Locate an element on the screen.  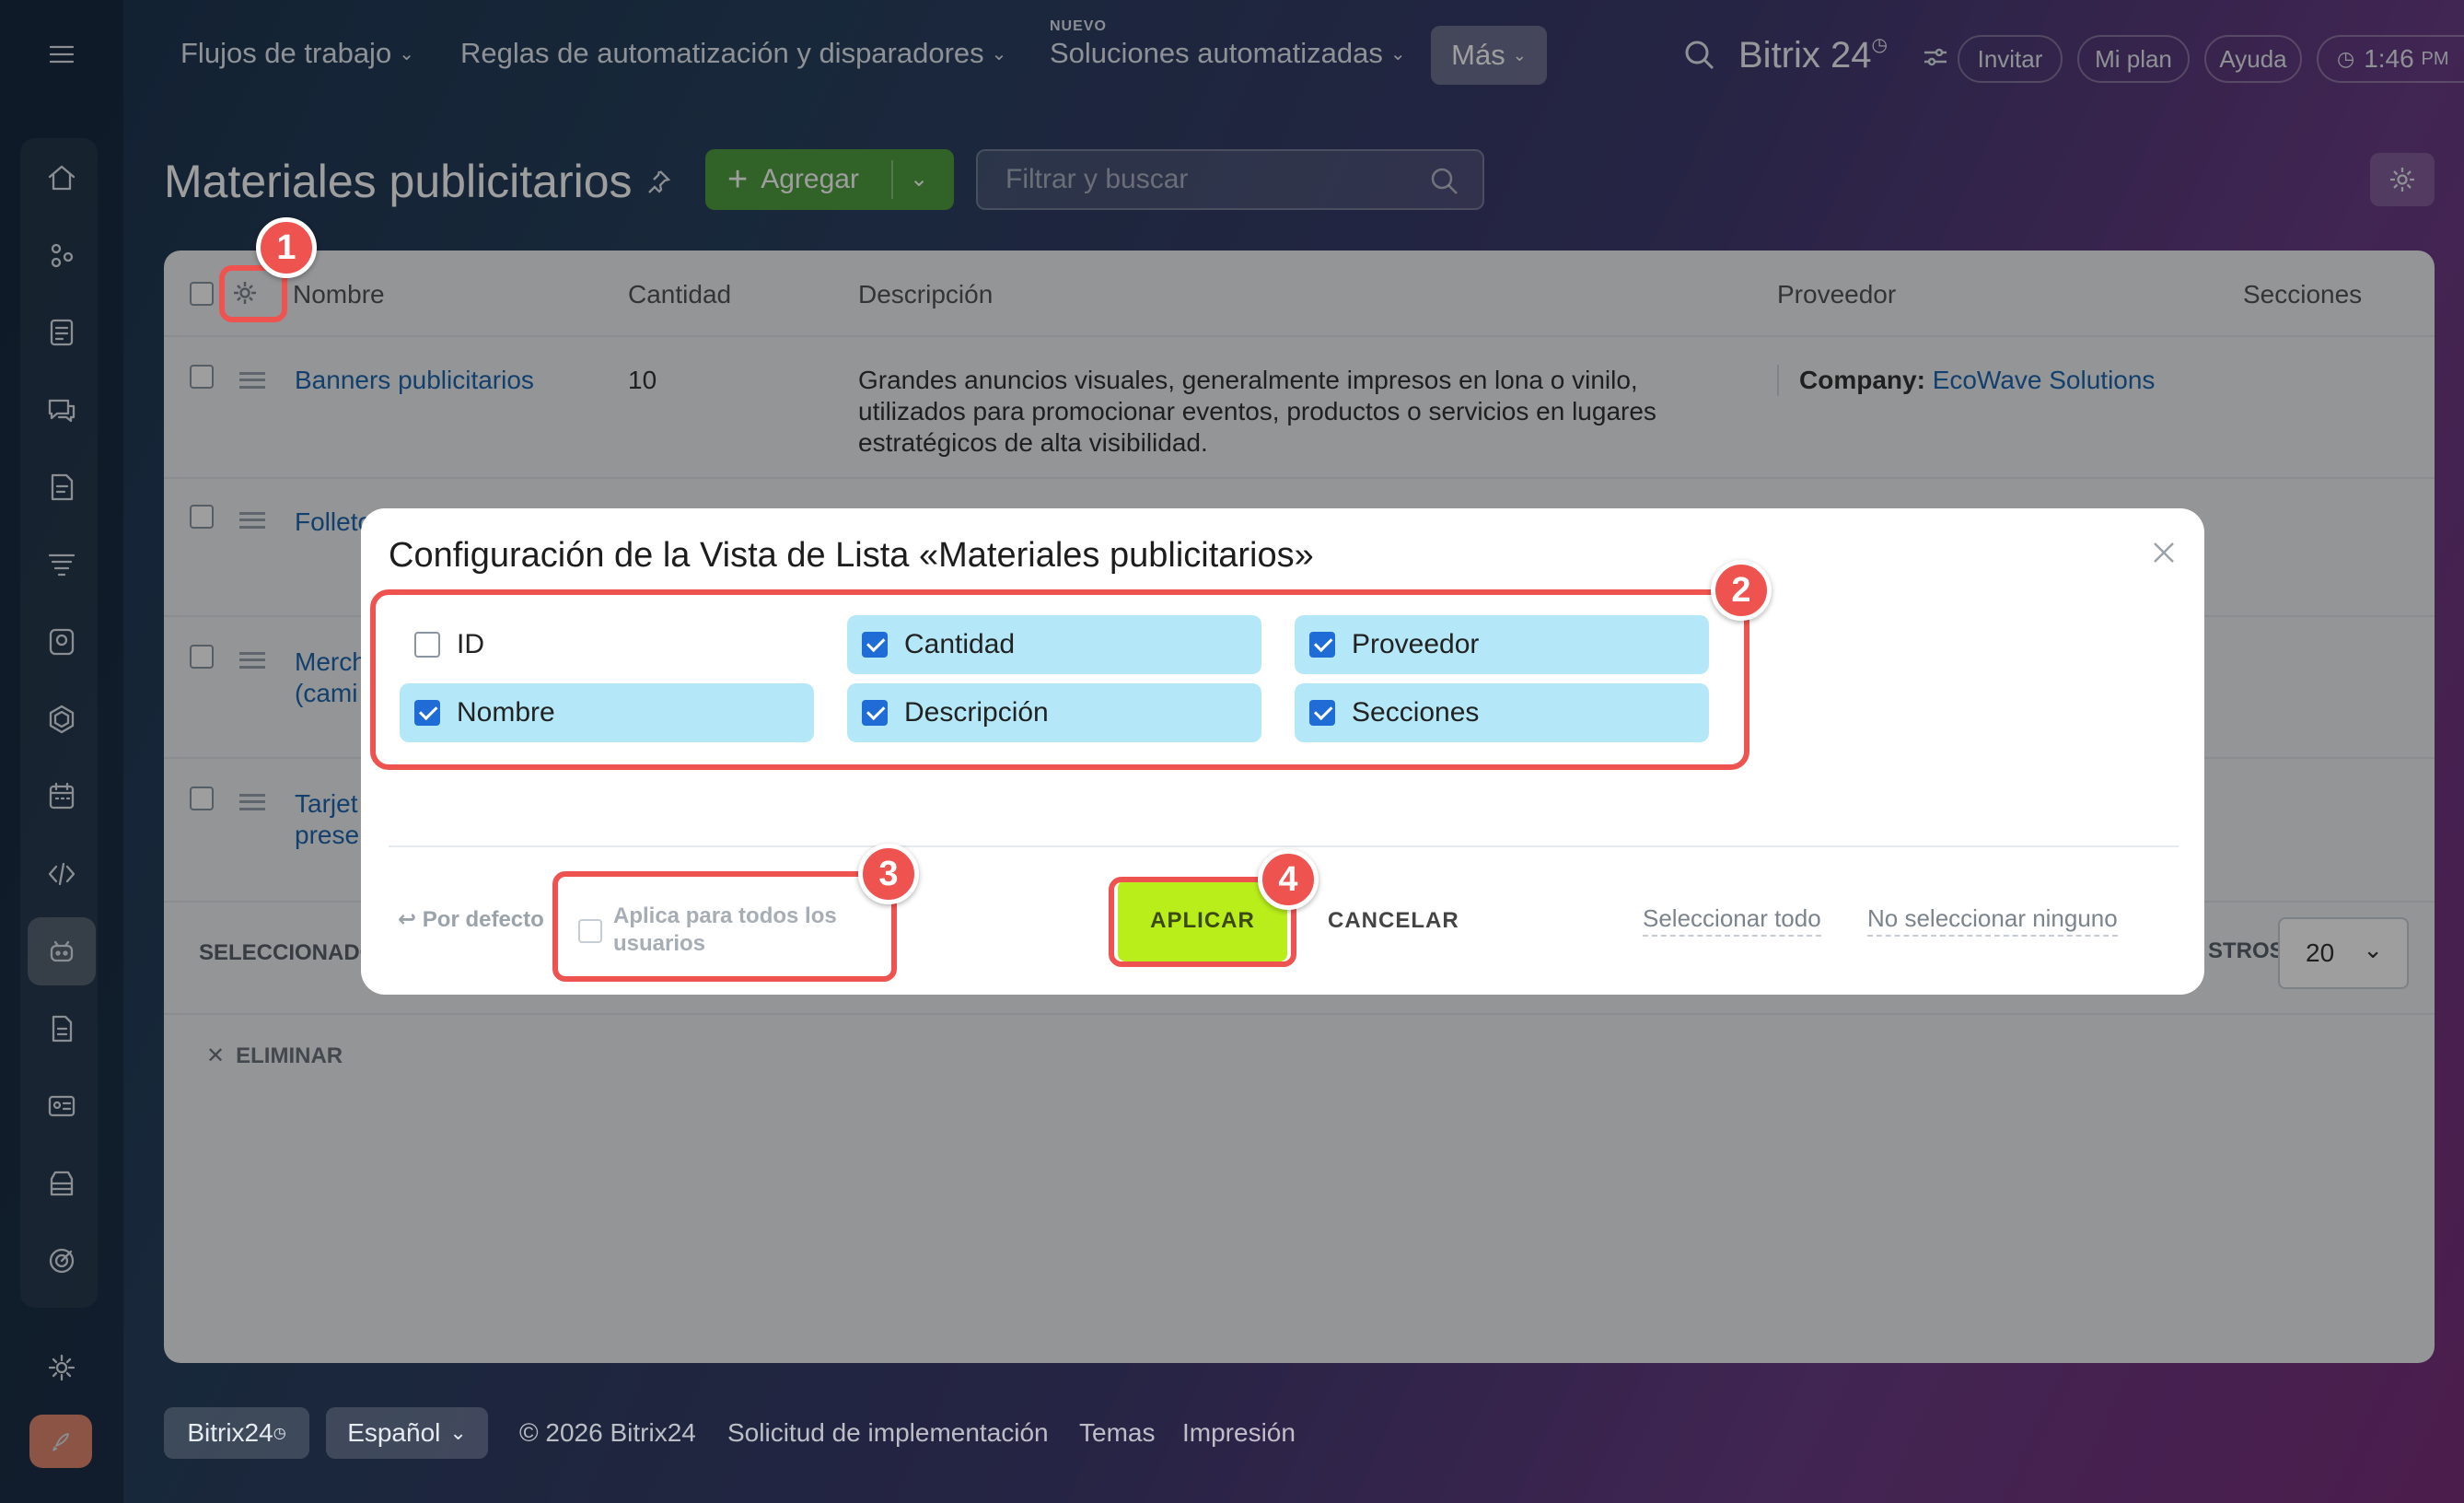
select-all-link: Seleccionar todo is located at coordinates (1732, 920).